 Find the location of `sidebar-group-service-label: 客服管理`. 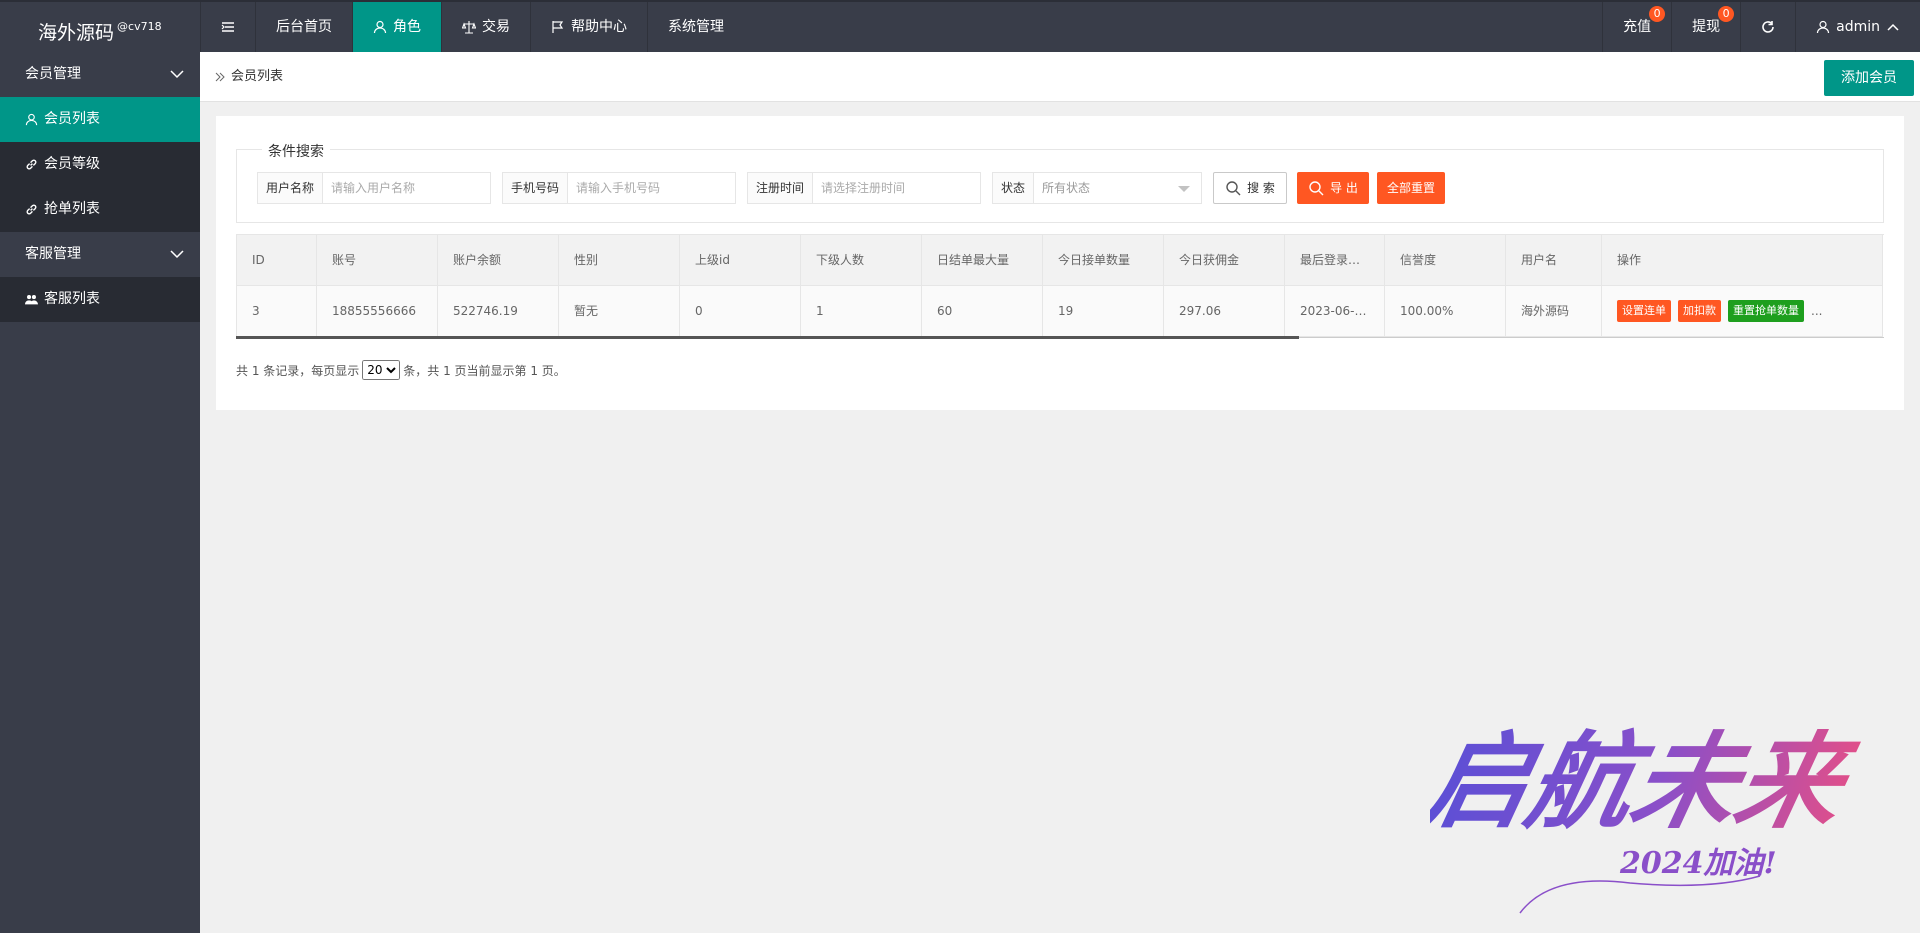

sidebar-group-service-label: 客服管理 is located at coordinates (53, 254).